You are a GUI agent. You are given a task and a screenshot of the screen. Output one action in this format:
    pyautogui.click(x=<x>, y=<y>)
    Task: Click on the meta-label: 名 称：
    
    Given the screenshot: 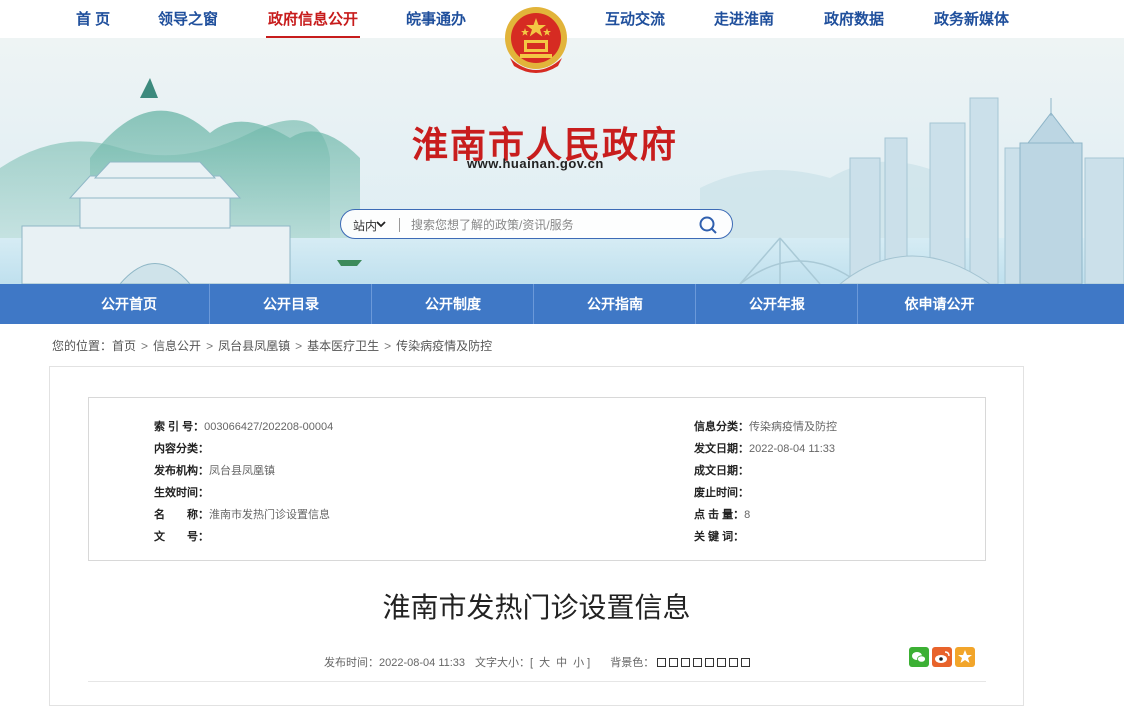 What is the action you would take?
    pyautogui.click(x=181, y=515)
    